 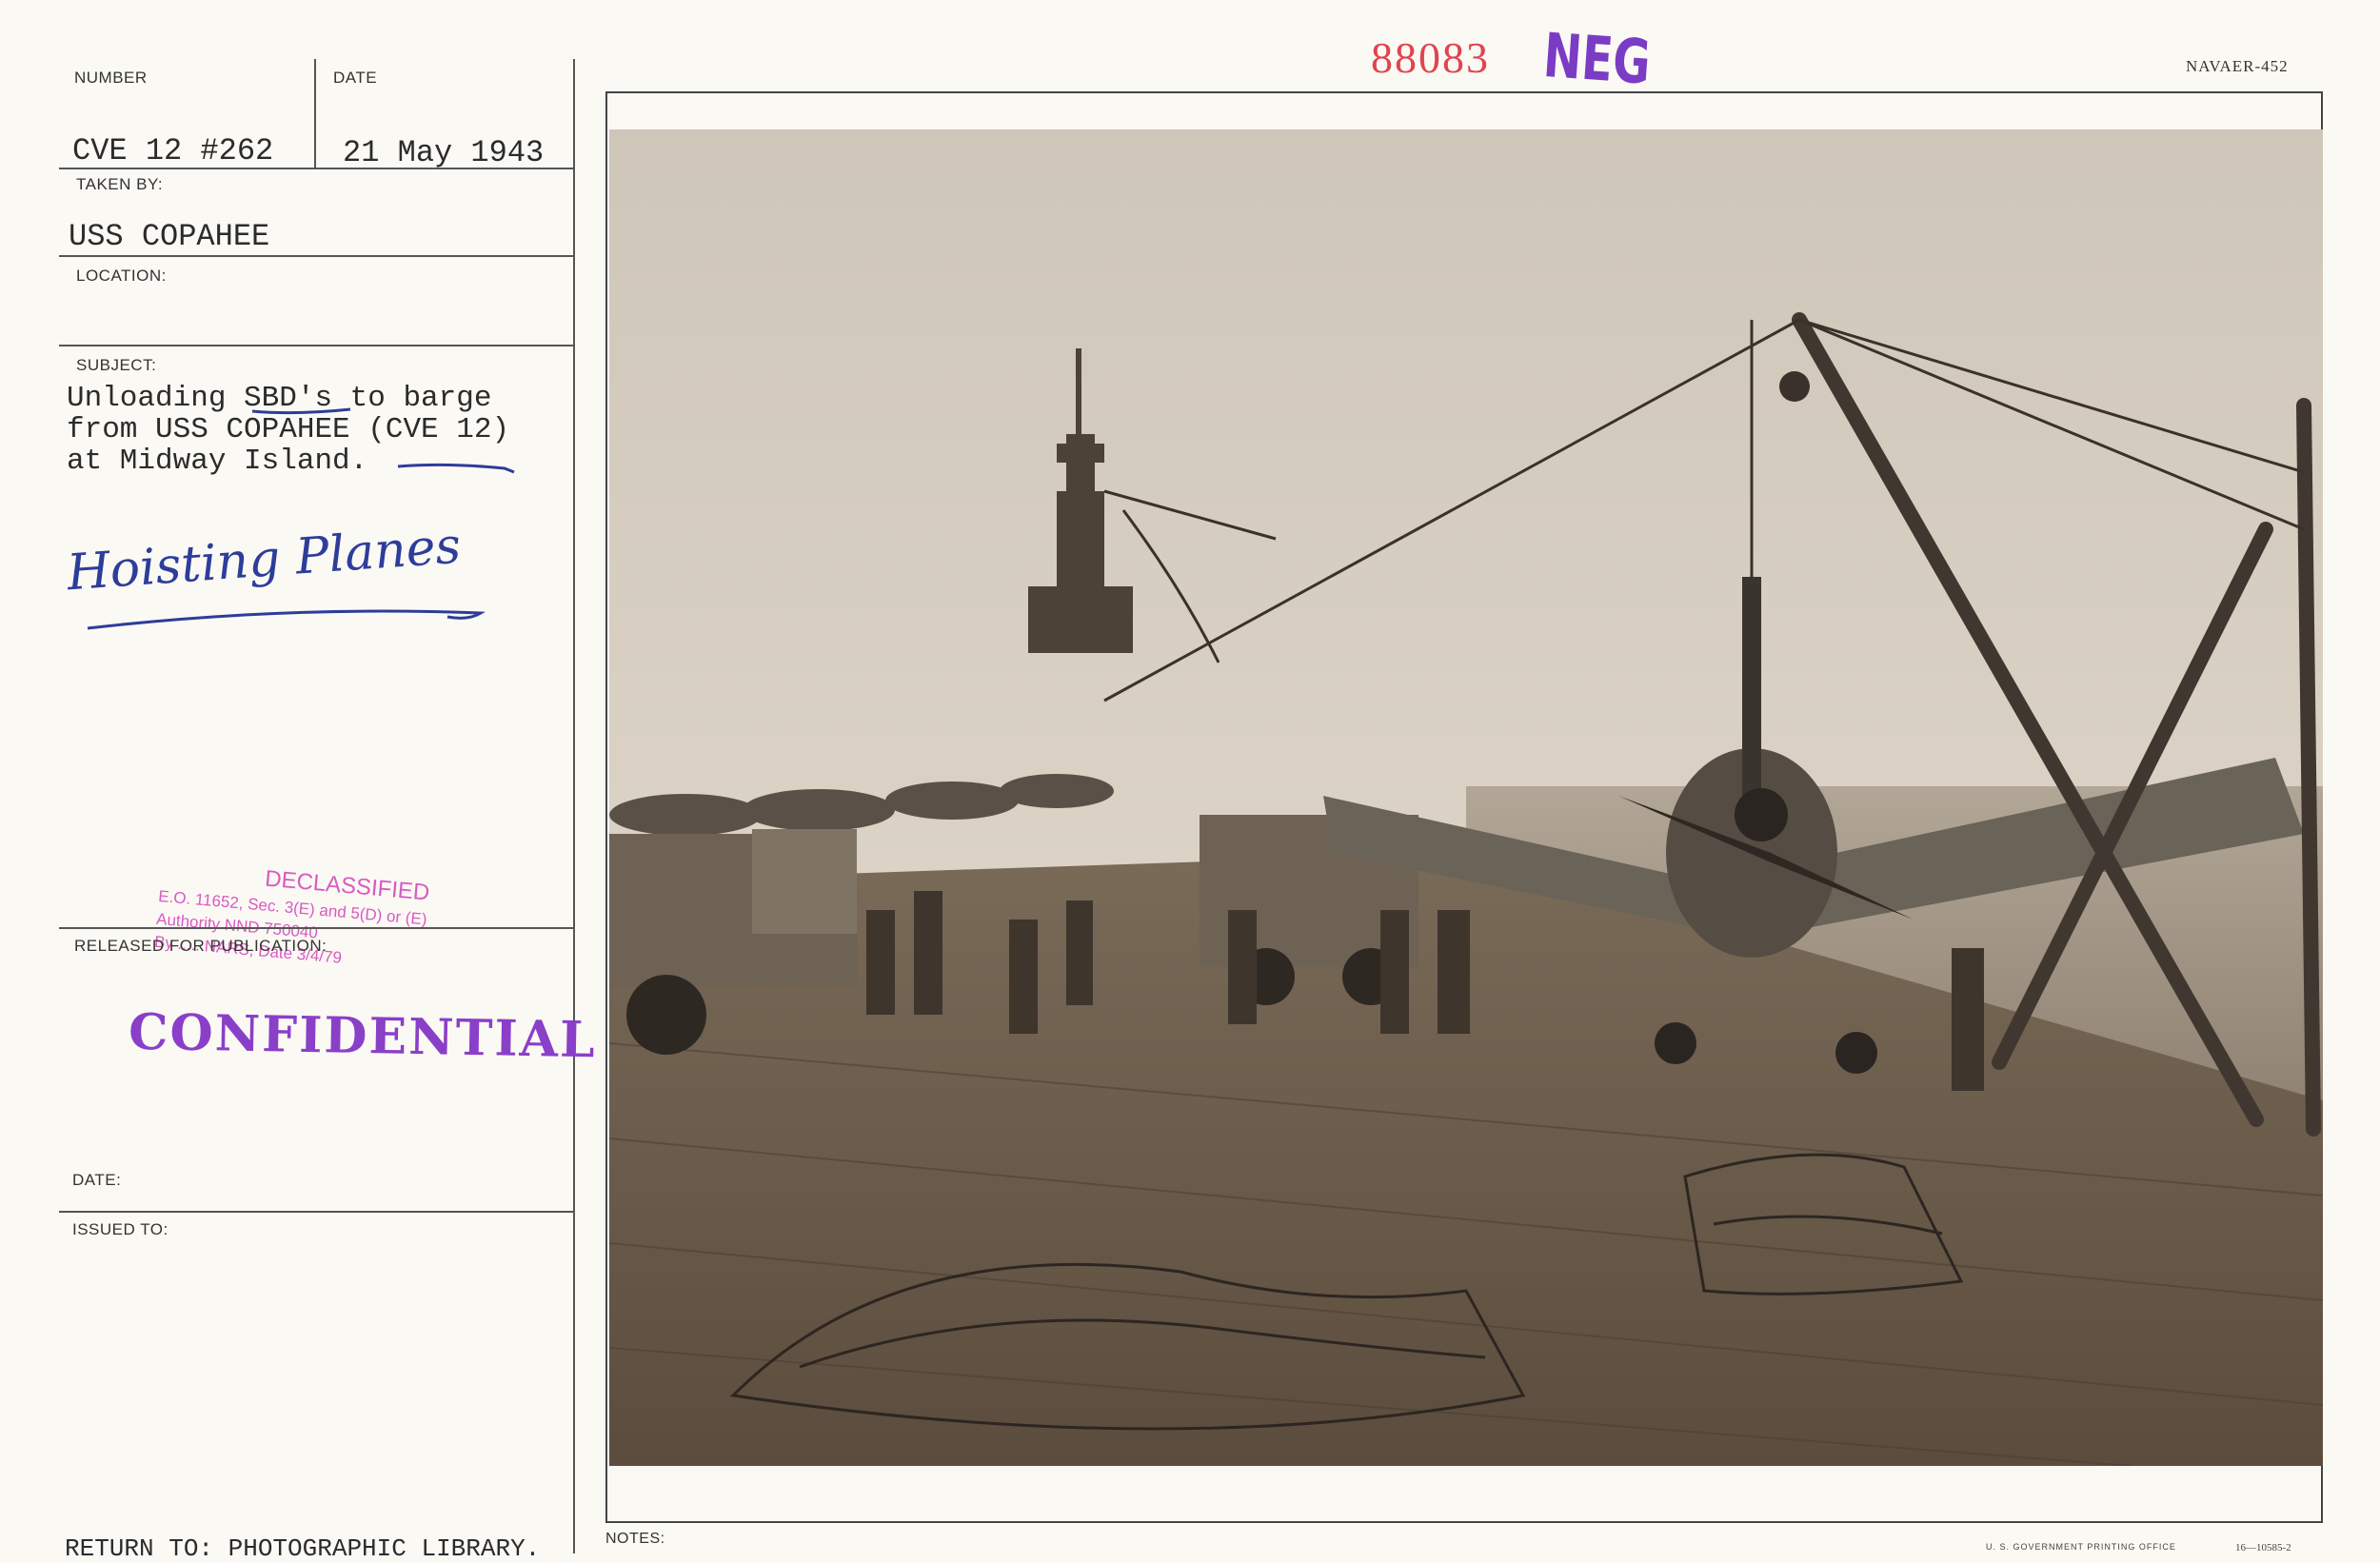 I want to click on issued-to-label: ISSUED TO:, so click(x=120, y=1229).